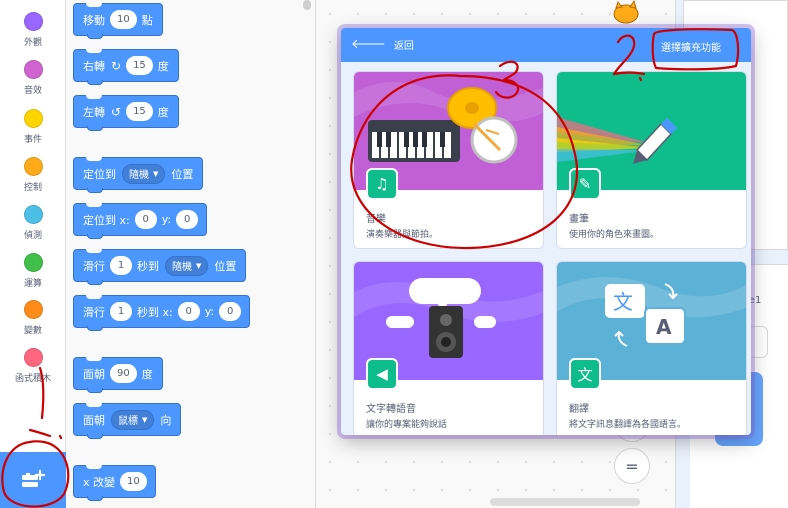 The image size is (788, 508). I want to click on block-label: y:, so click(209, 311).